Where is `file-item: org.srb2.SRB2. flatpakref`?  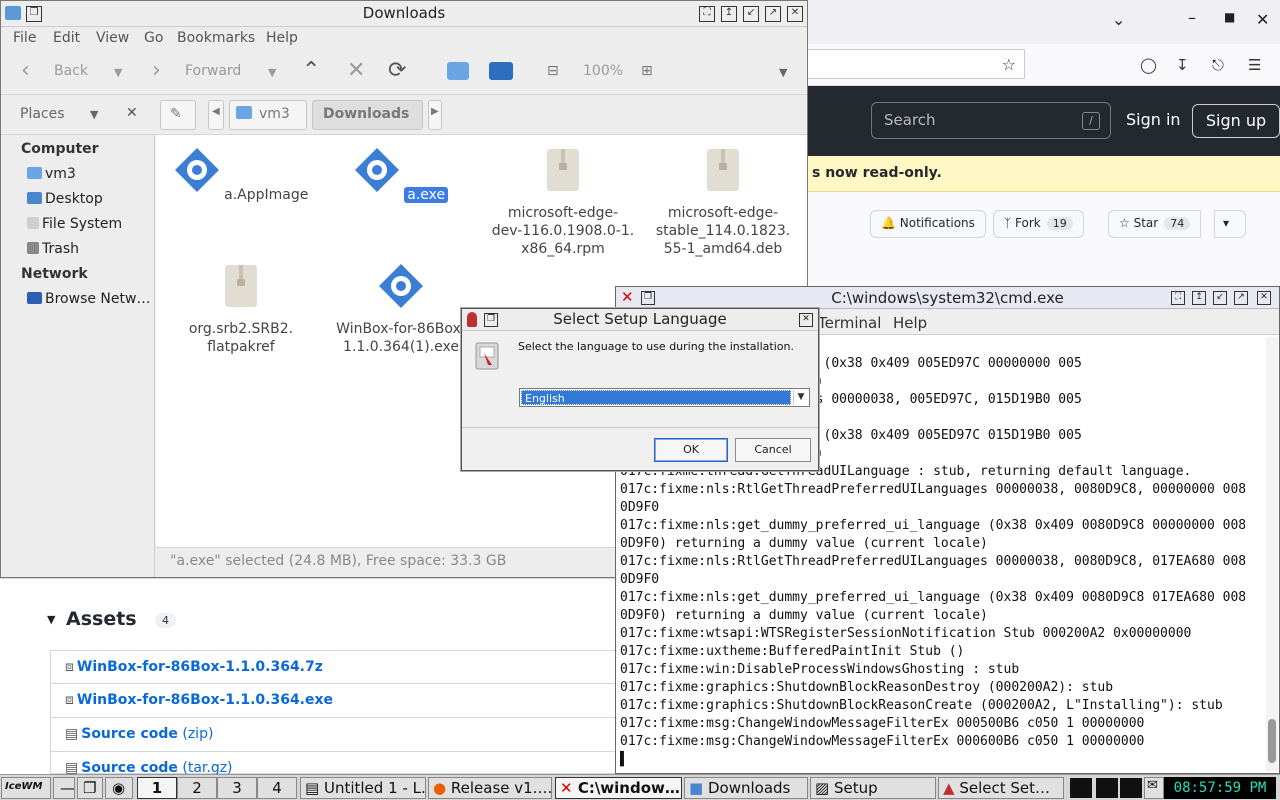
file-item: org.srb2.SRB2. flatpakref is located at coordinates (241, 309).